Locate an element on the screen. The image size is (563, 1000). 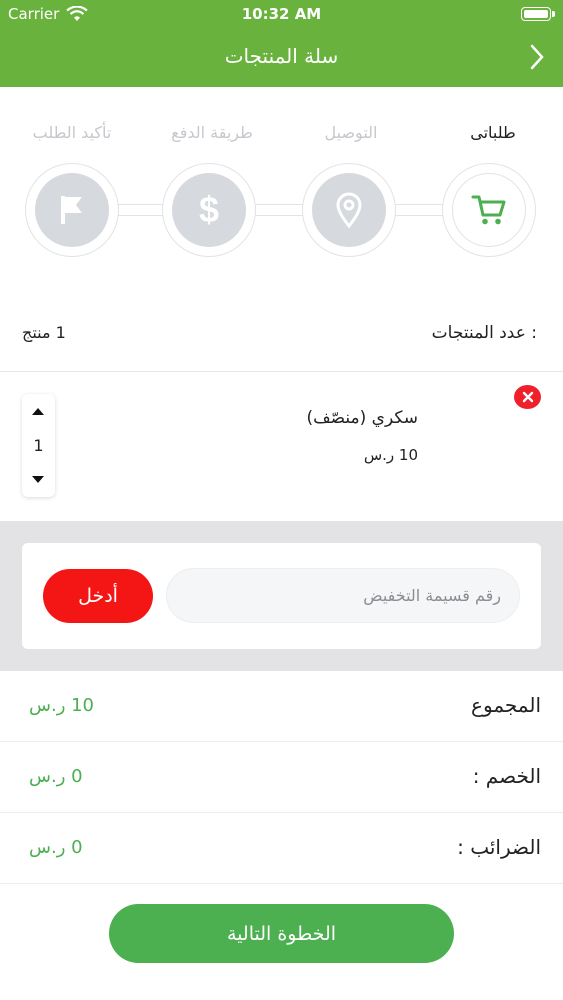
subtotal-label: المجموع is located at coordinates (506, 705).